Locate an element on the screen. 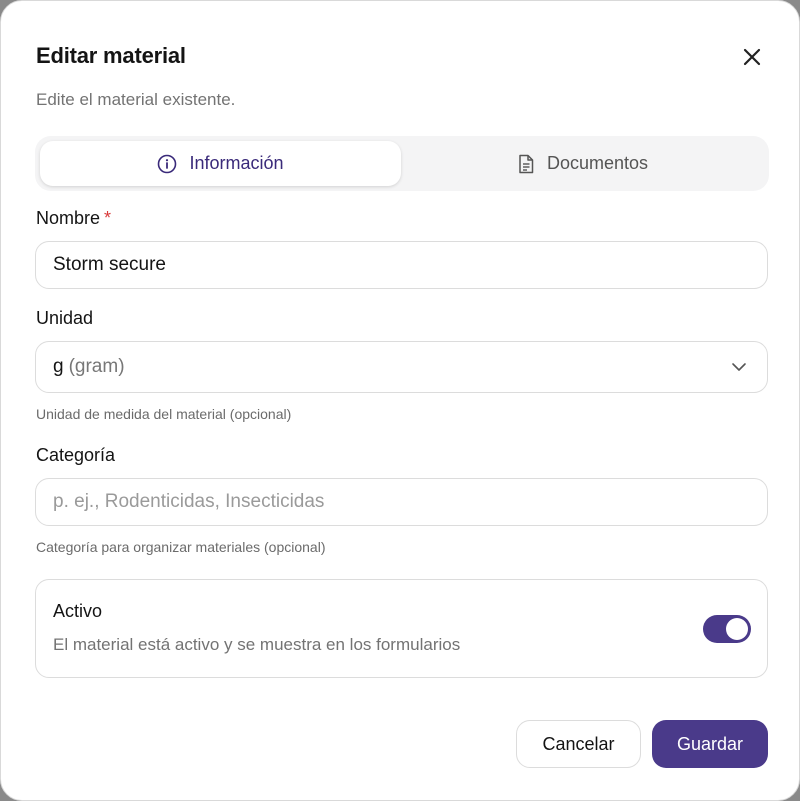  chevron-down-icon is located at coordinates (739, 367).